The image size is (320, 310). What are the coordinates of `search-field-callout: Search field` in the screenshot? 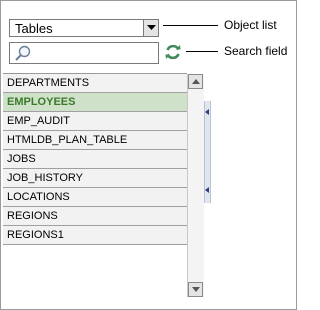 It's located at (256, 51).